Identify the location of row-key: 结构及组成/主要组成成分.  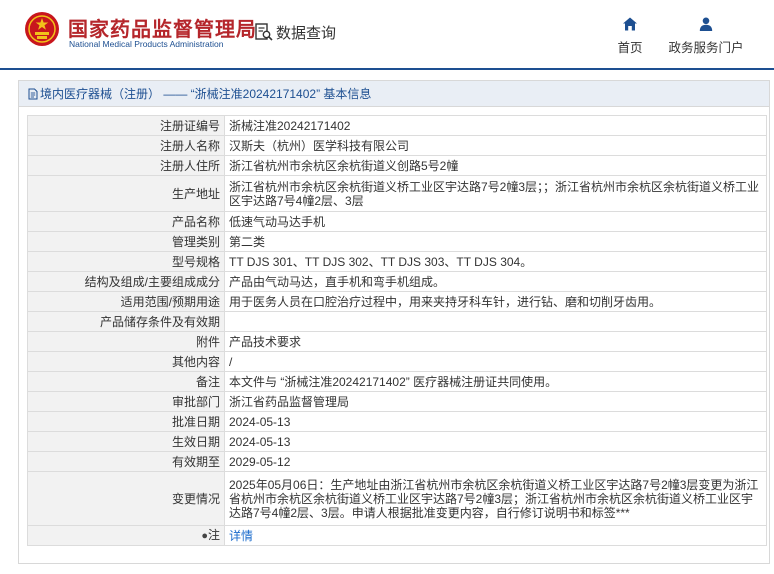
(126, 281).